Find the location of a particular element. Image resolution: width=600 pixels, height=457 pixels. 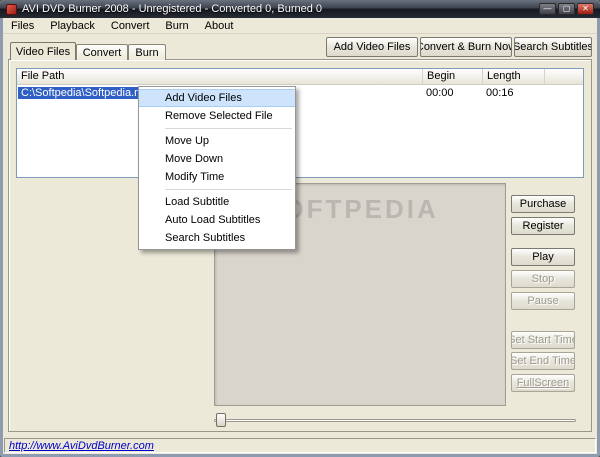

tab-burn: Burn is located at coordinates (147, 52).